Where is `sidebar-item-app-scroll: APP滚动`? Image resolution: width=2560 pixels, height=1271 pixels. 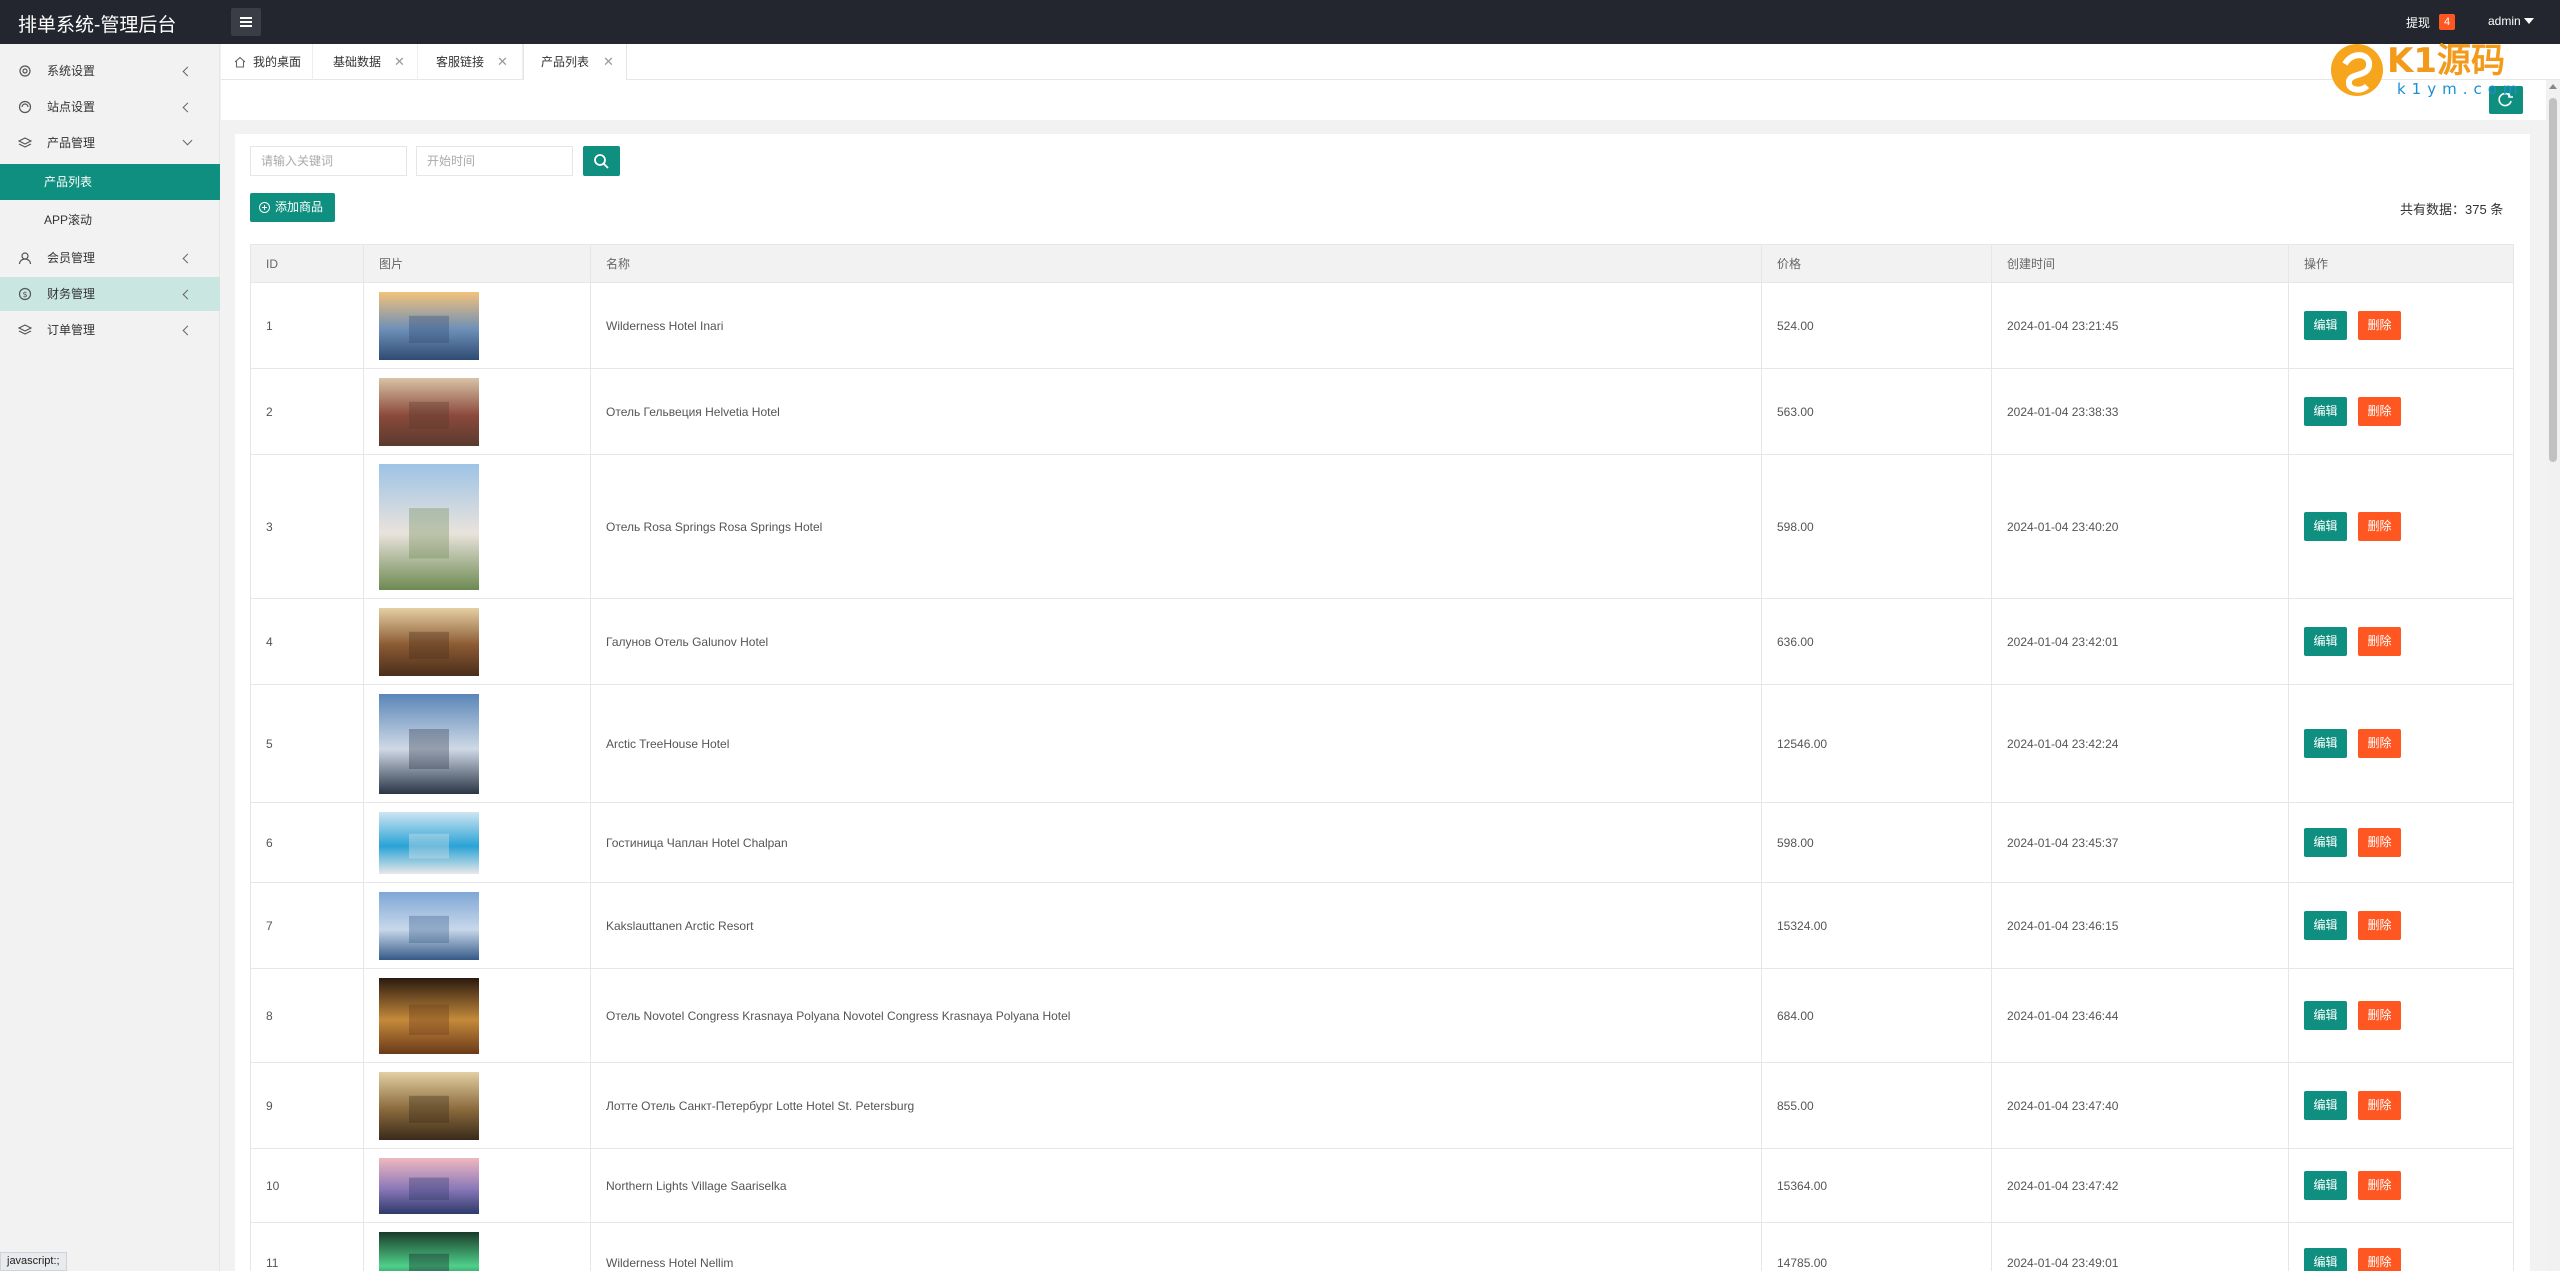
sidebar-item-app-scroll: APP滚动 is located at coordinates (110, 220).